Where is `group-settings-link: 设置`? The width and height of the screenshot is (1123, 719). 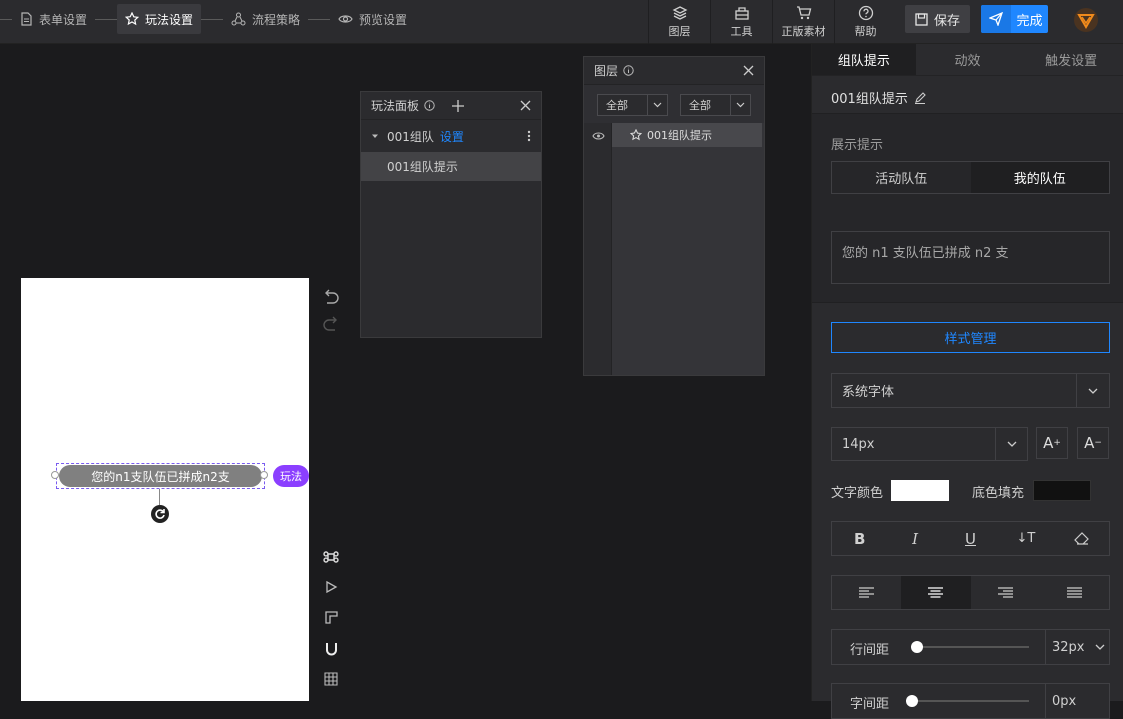
group-settings-link: 设置 is located at coordinates (452, 136).